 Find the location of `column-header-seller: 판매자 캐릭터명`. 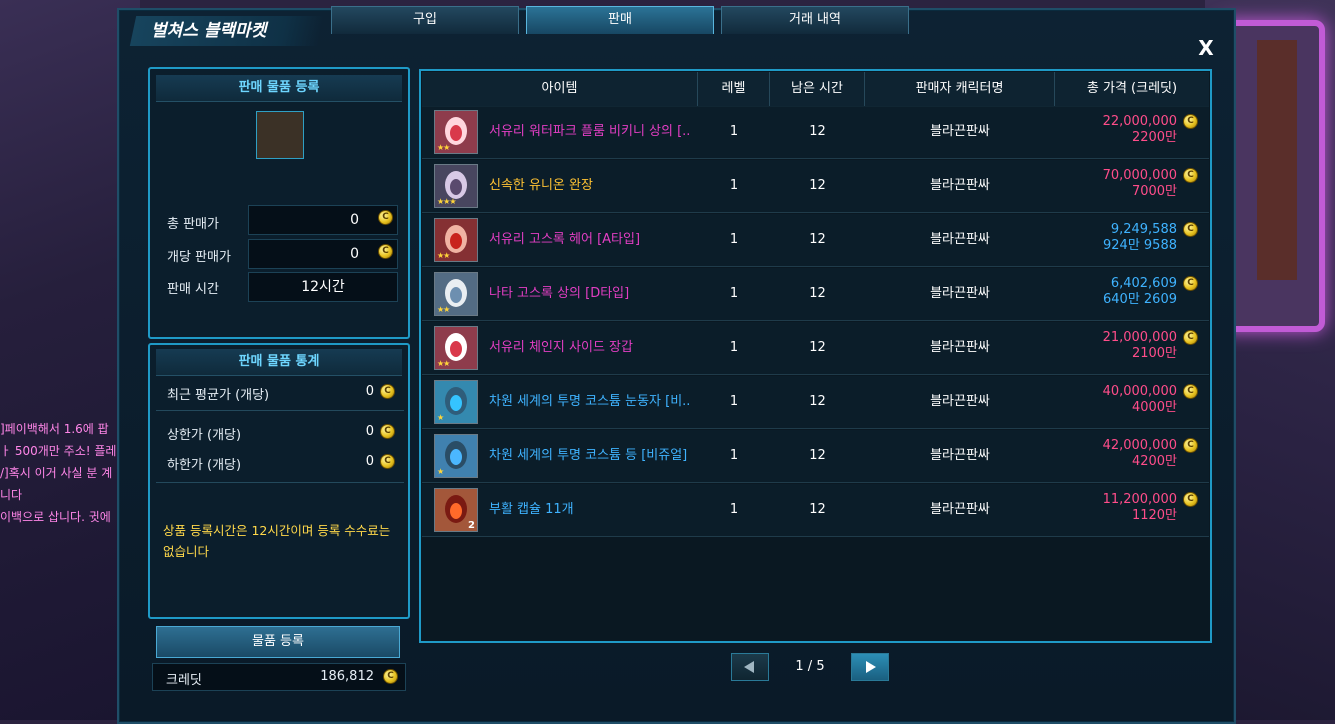

column-header-seller: 판매자 캐릭터명 is located at coordinates (960, 89).